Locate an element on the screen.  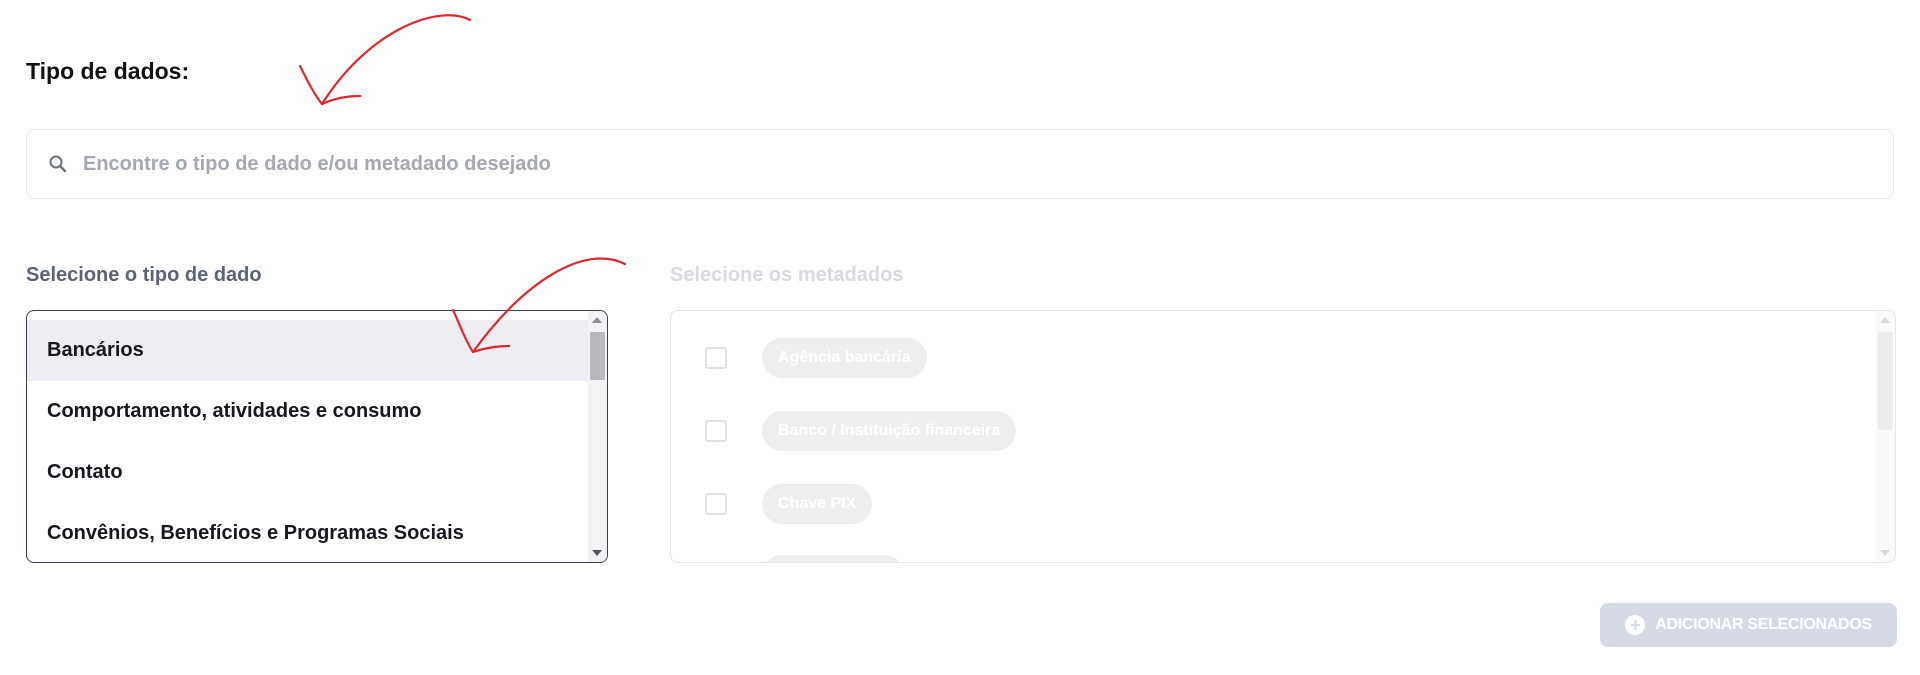
type-column-label: Selecione o tipo de dado is located at coordinates (144, 275).